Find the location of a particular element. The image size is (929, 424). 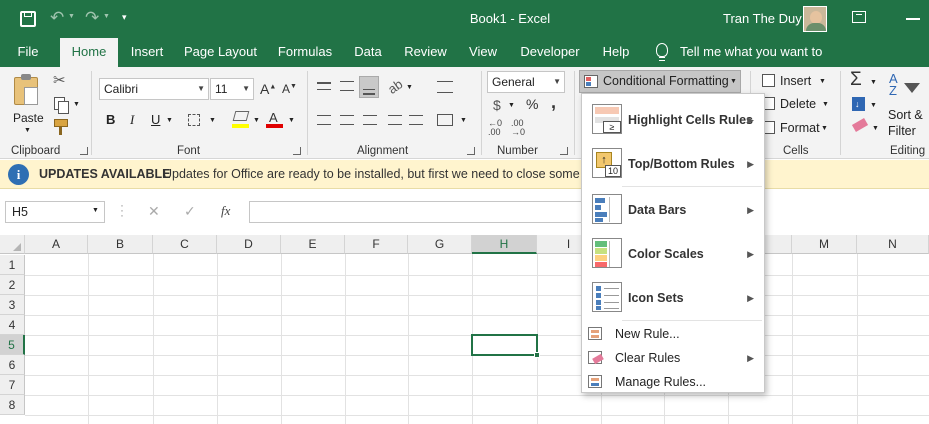

column-header: M is located at coordinates (824, 244).